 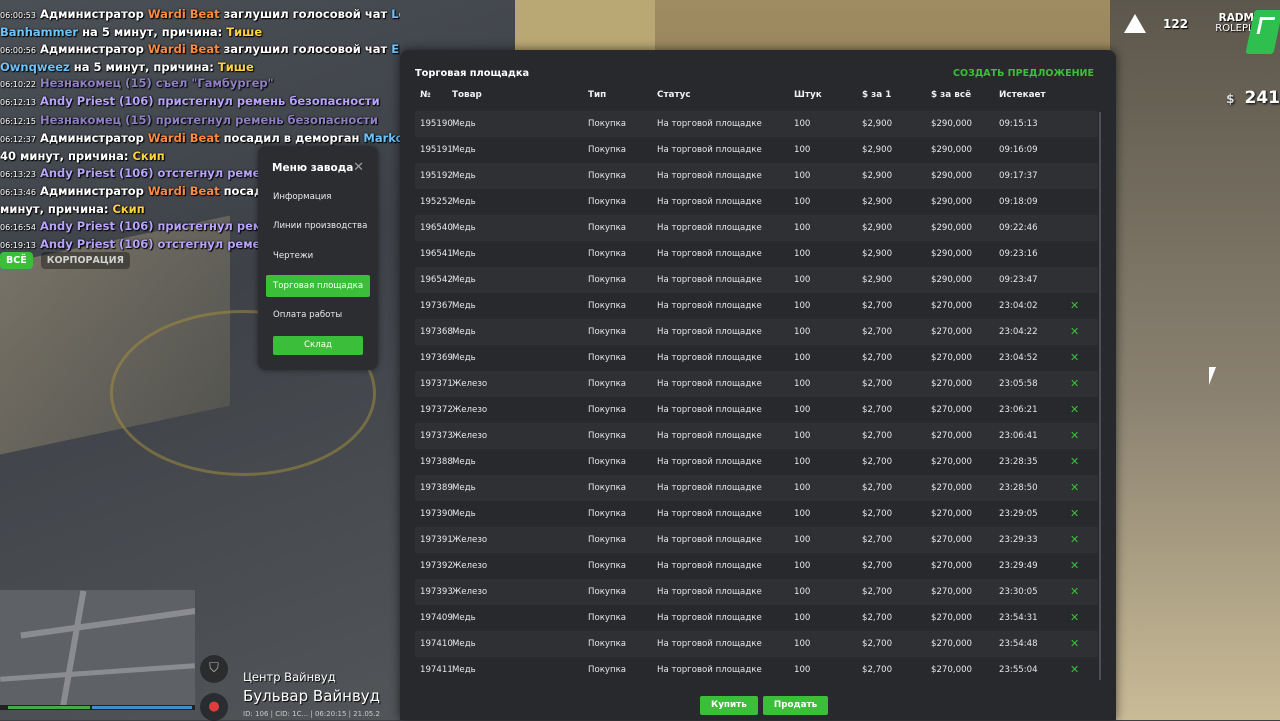 What do you see at coordinates (144, 67) in the screenshot?
I see `chat-text: на 5 минут, причина:` at bounding box center [144, 67].